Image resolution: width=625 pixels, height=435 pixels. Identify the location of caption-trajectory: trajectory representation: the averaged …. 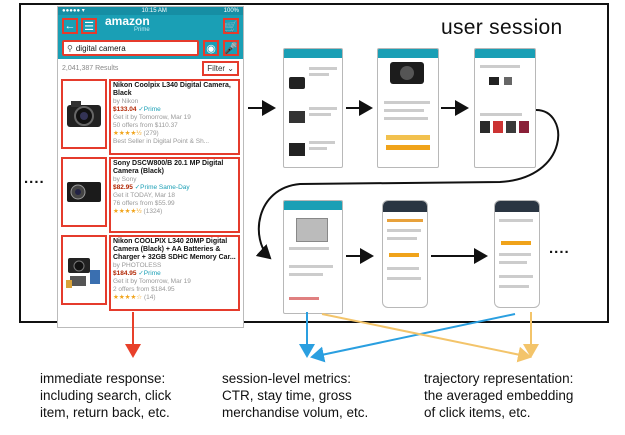
(499, 395).